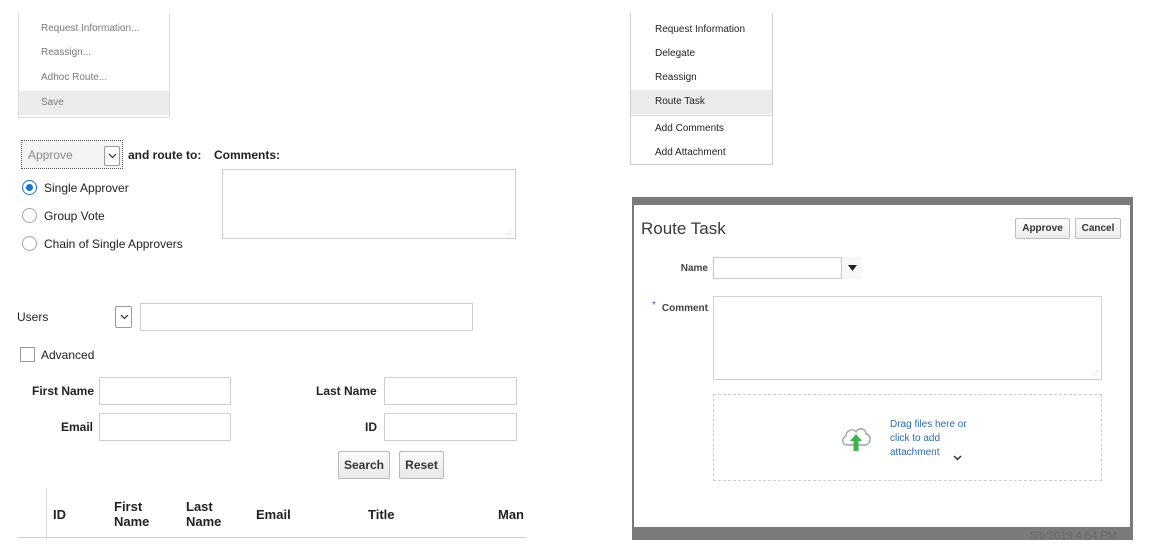 The width and height of the screenshot is (1165, 545). What do you see at coordinates (369, 204) in the screenshot?
I see `comments-textarea: .:` at bounding box center [369, 204].